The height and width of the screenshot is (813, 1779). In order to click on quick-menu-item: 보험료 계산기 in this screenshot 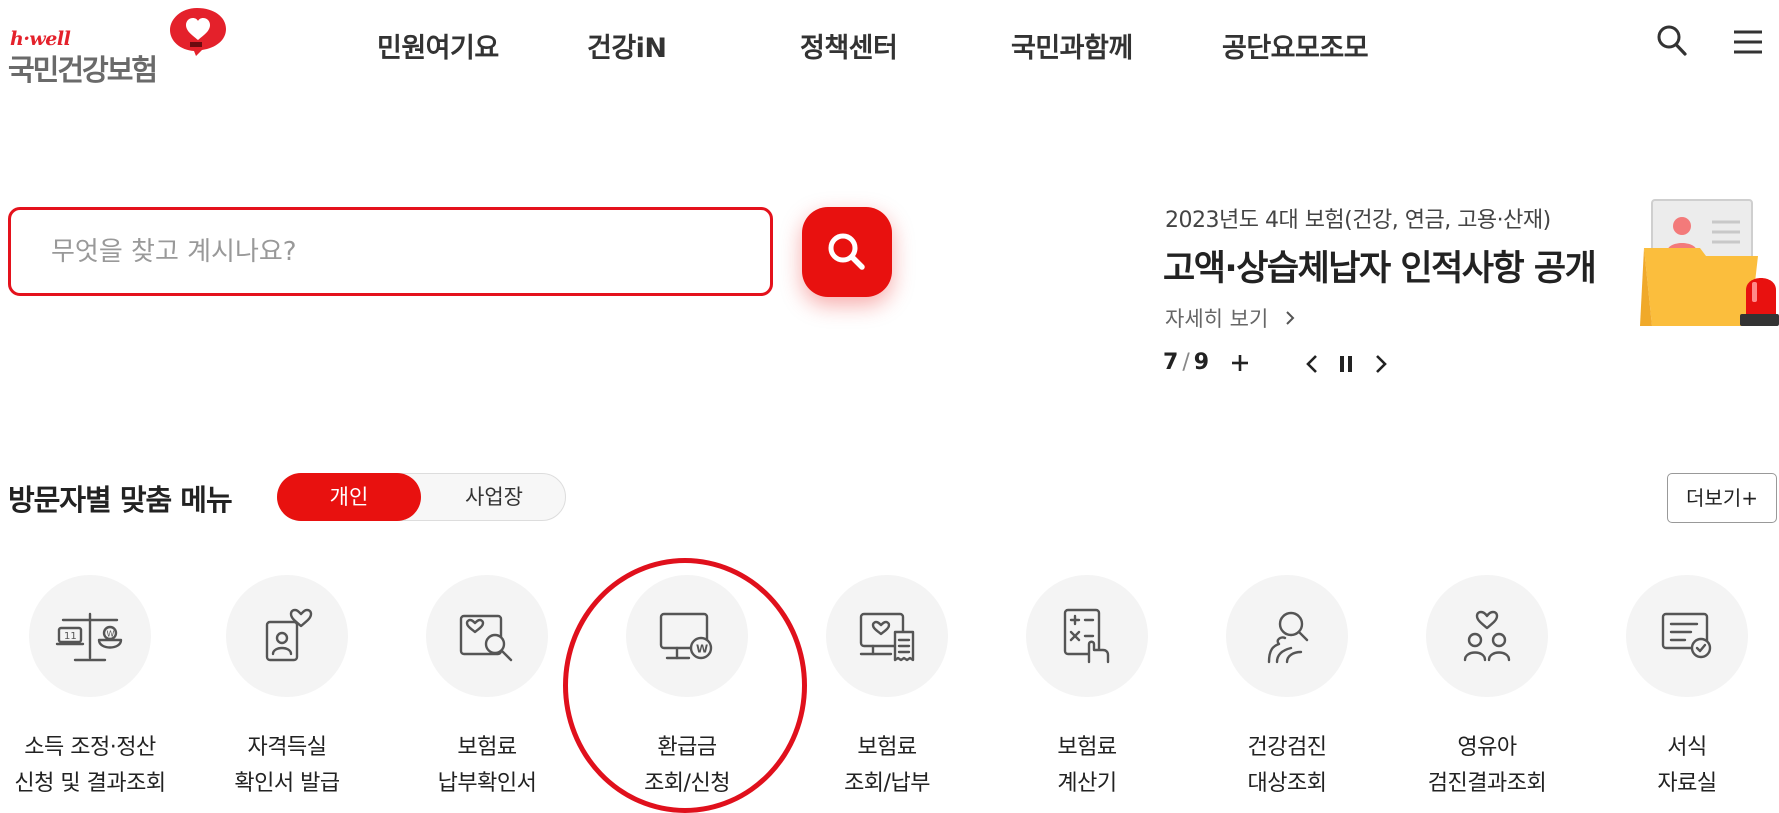, I will do `click(1087, 688)`.